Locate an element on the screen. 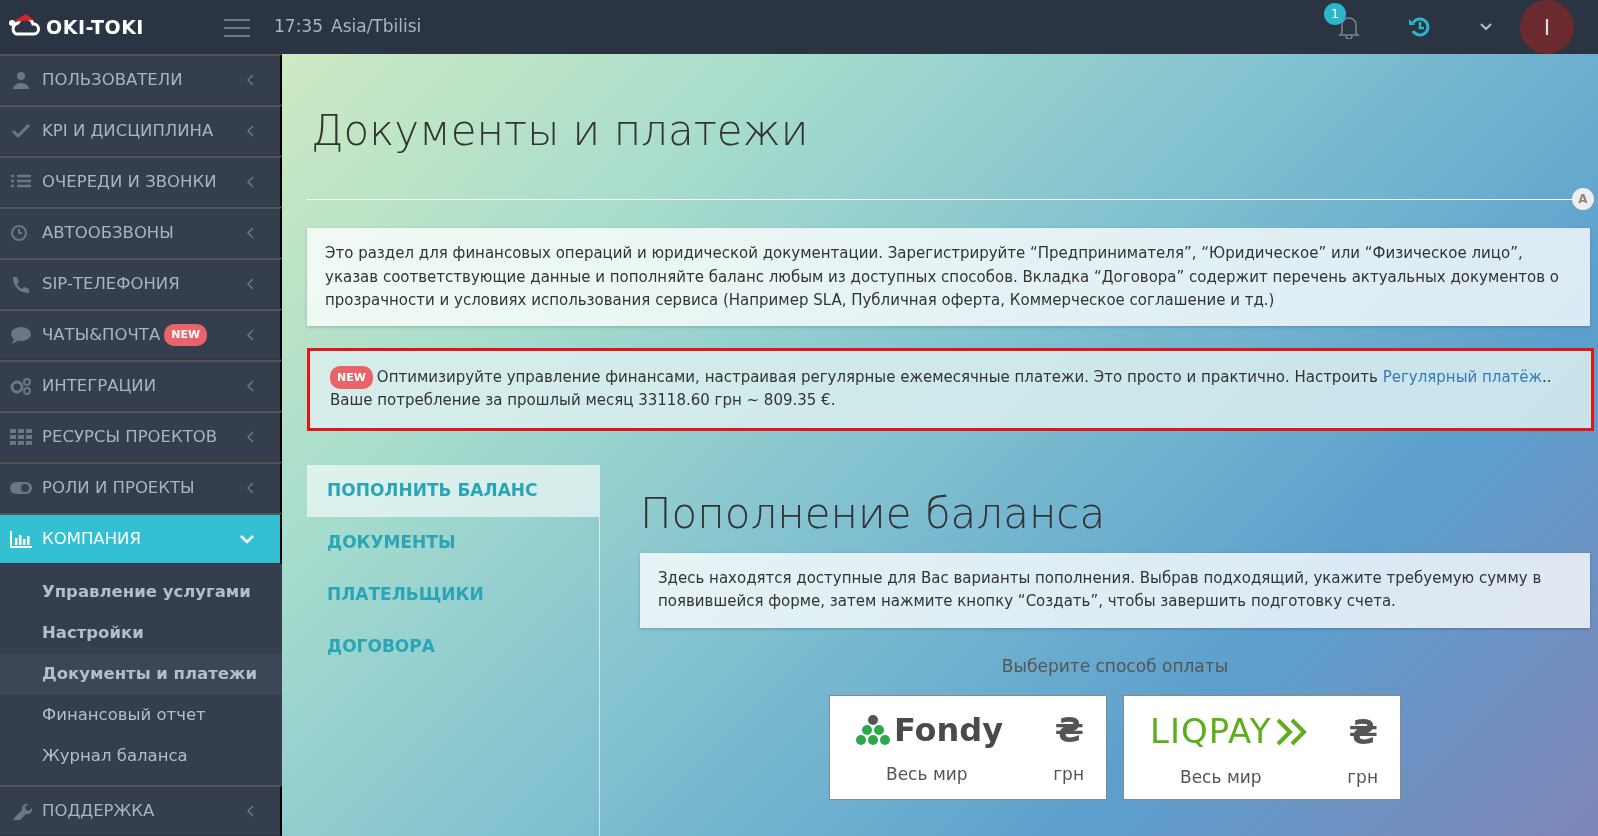 The width and height of the screenshot is (1598, 836). payment-method-card: LIQPAY ₴ Весь мир грн is located at coordinates (1262, 748).